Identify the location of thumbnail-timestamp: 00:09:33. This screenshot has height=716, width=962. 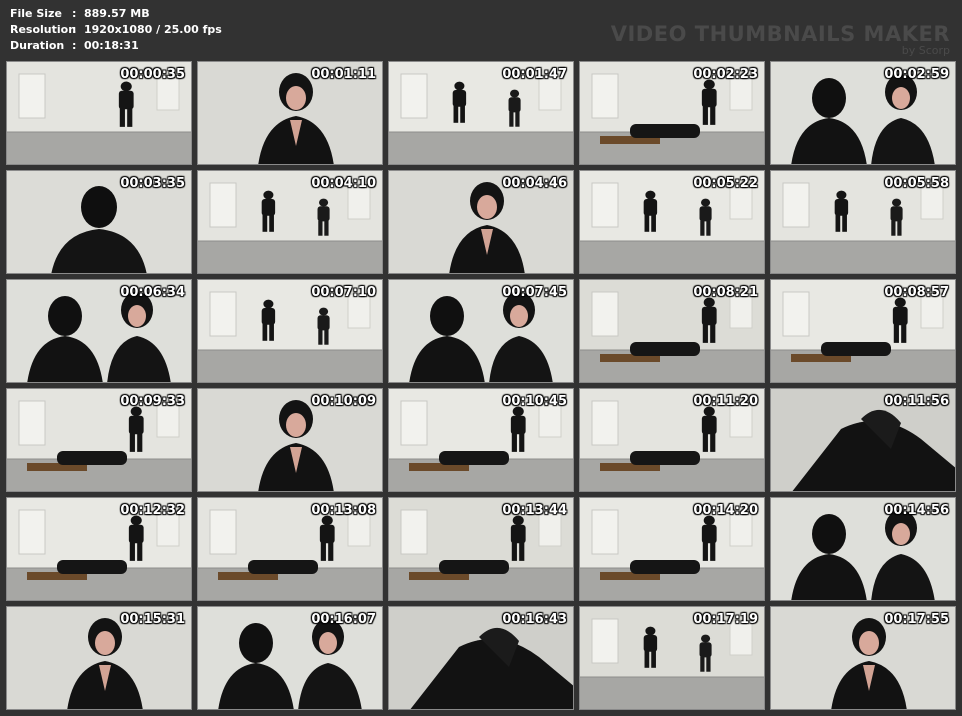
(152, 401).